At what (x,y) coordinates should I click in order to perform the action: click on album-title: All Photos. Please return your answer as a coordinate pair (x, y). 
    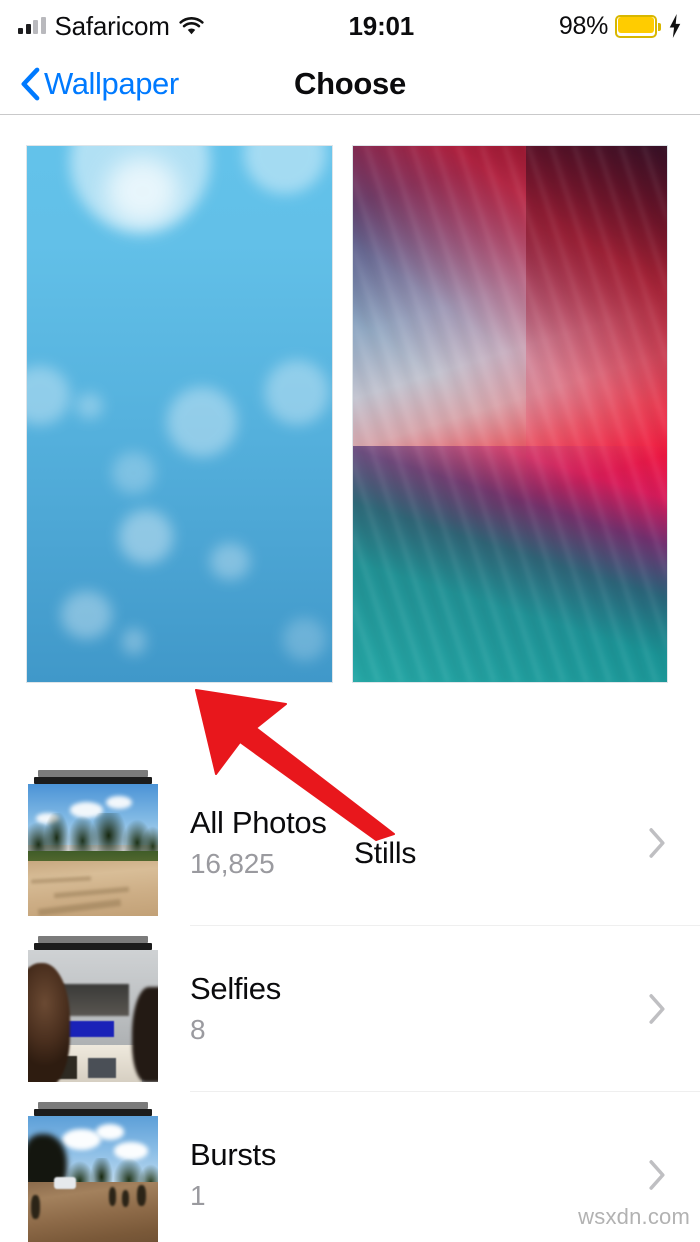
    Looking at the image, I should click on (258, 822).